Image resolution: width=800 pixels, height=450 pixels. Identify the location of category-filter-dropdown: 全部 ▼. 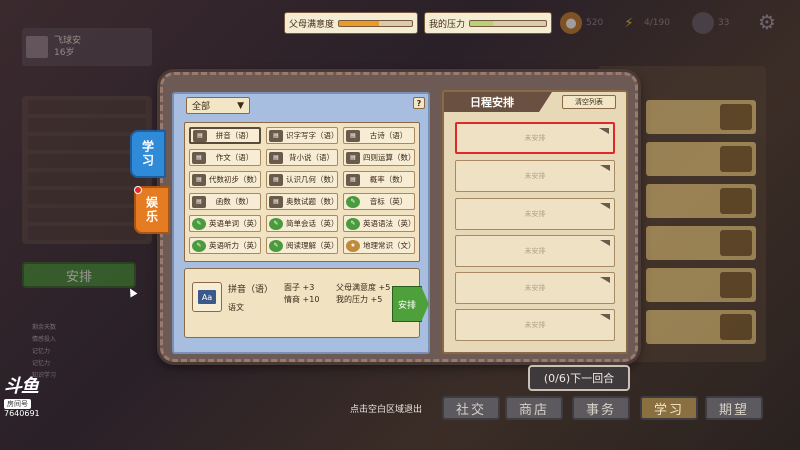
(218, 105).